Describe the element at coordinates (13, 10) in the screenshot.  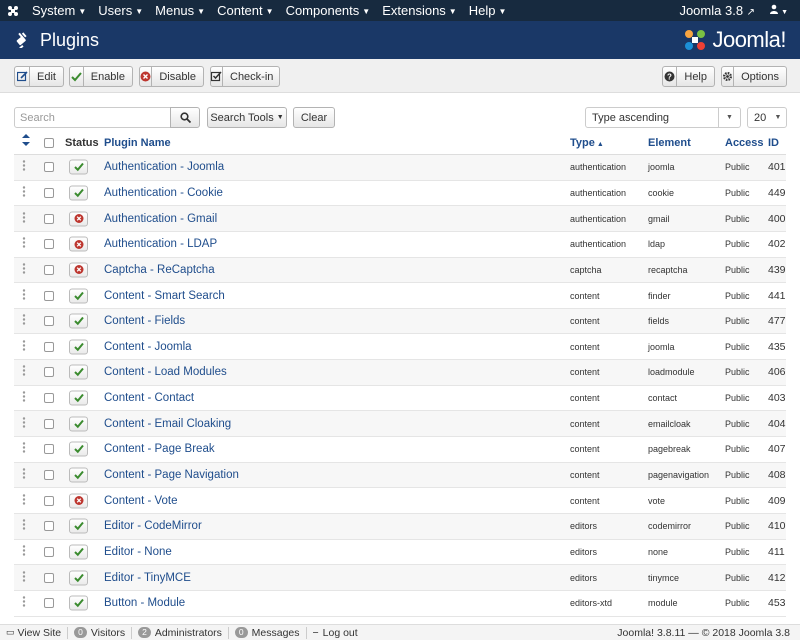
I see `joomla-logo-icon` at that location.